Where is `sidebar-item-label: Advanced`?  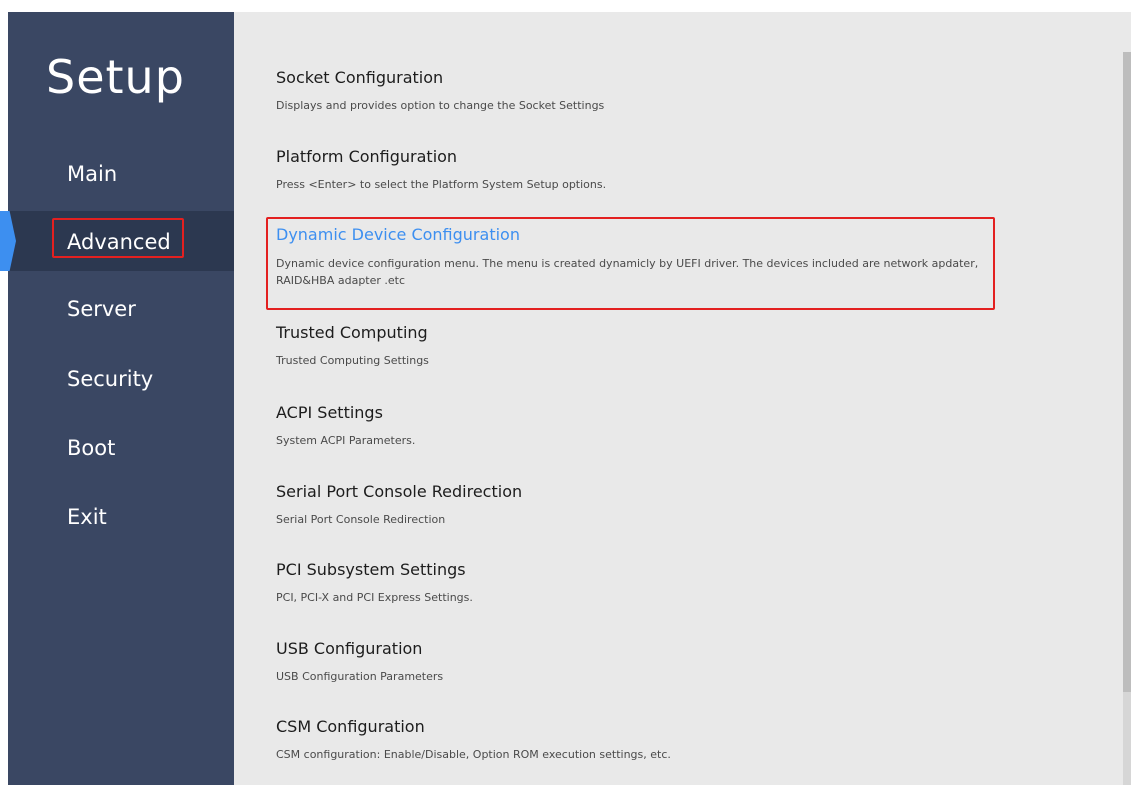 sidebar-item-label: Advanced is located at coordinates (119, 242).